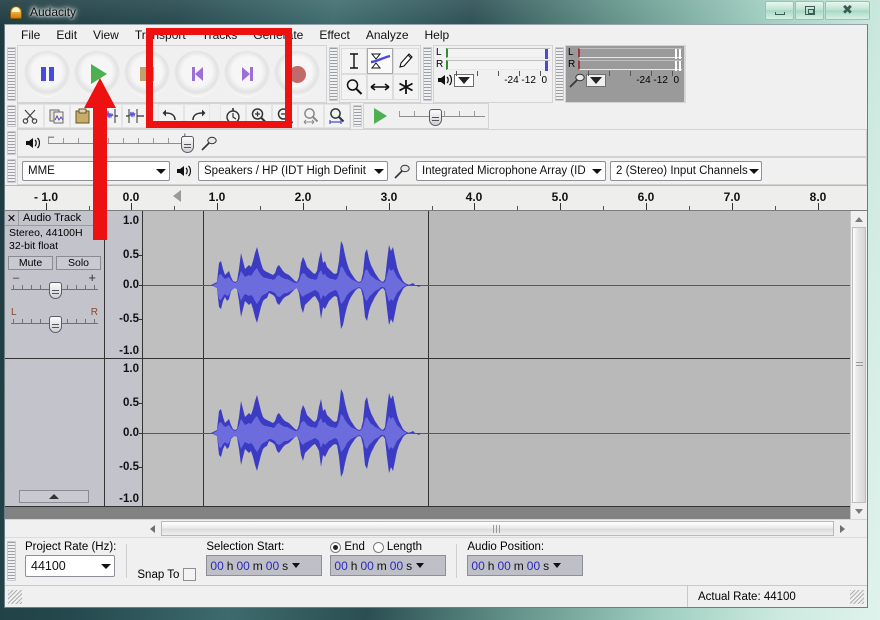  Describe the element at coordinates (66, 35) in the screenshot. I see `menu-edit: Edit` at that location.